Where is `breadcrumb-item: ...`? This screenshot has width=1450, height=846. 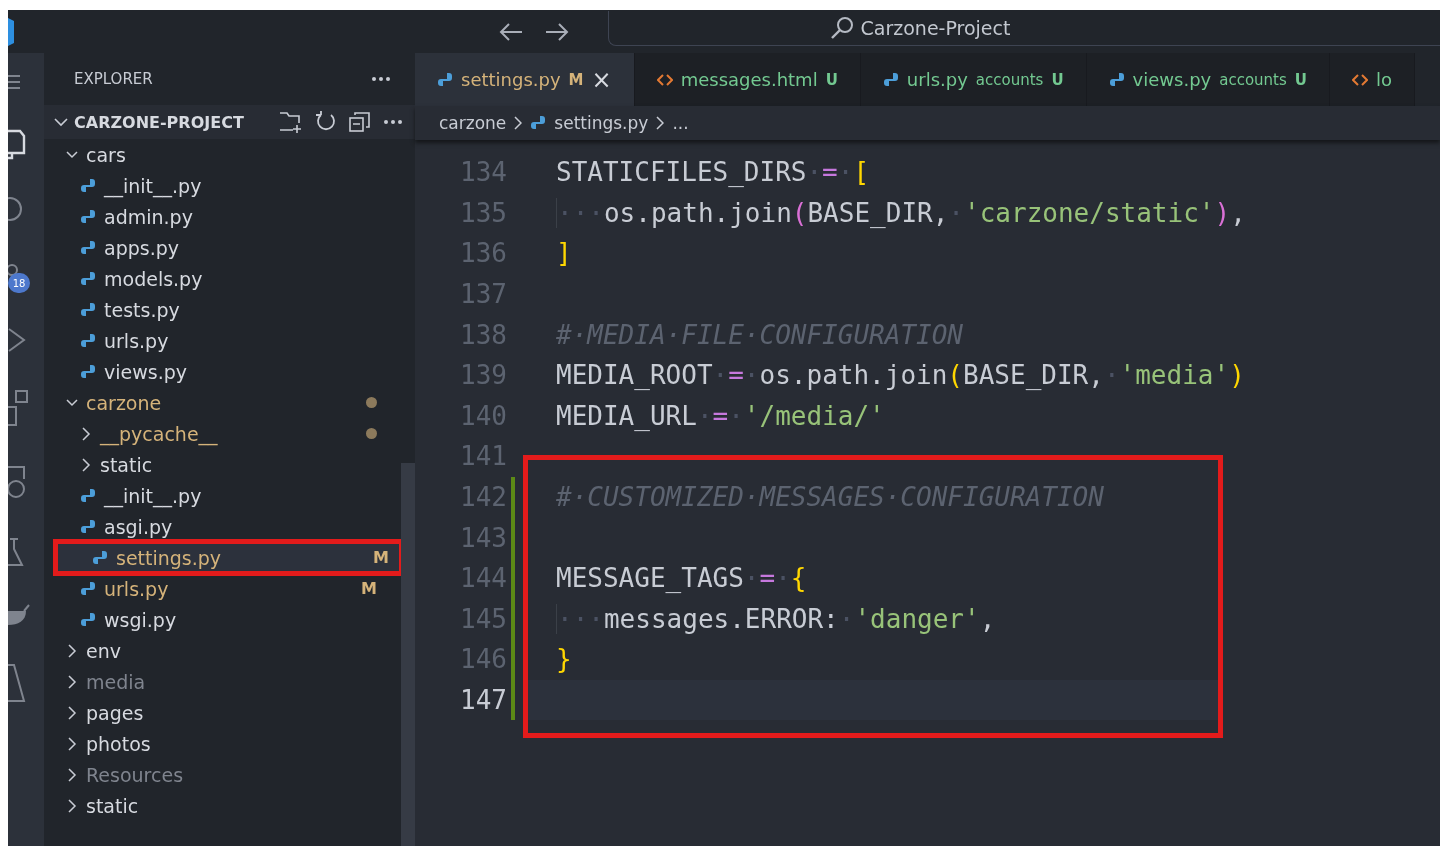
breadcrumb-item: ... is located at coordinates (680, 123).